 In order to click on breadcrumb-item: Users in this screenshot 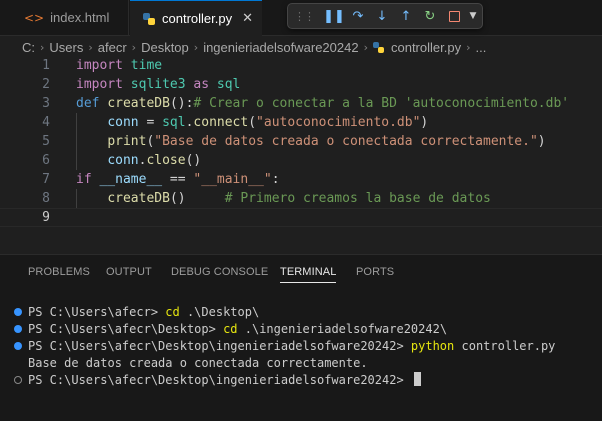, I will do `click(66, 47)`.